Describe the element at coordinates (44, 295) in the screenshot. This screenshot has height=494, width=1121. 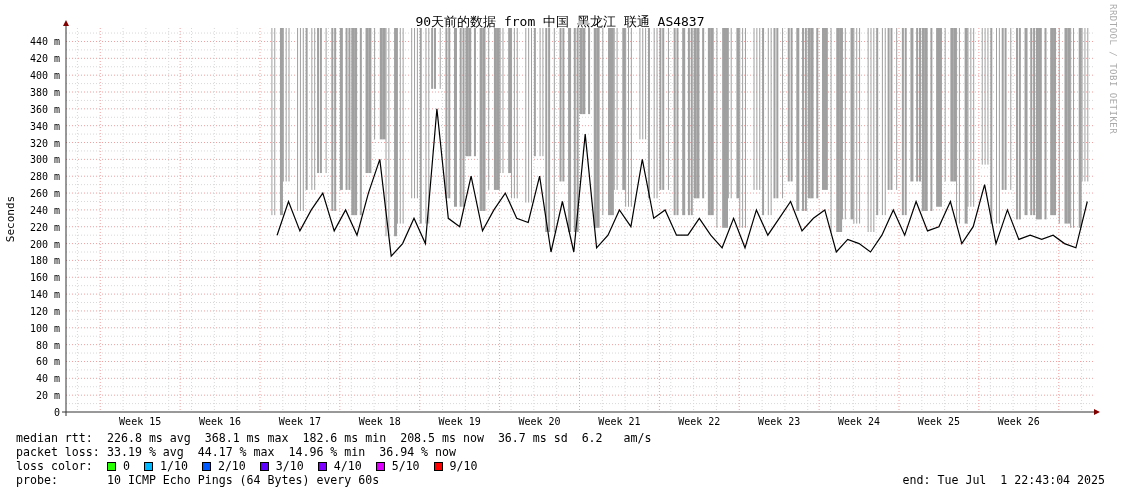
I see `y-tick-label: 140 m` at that location.